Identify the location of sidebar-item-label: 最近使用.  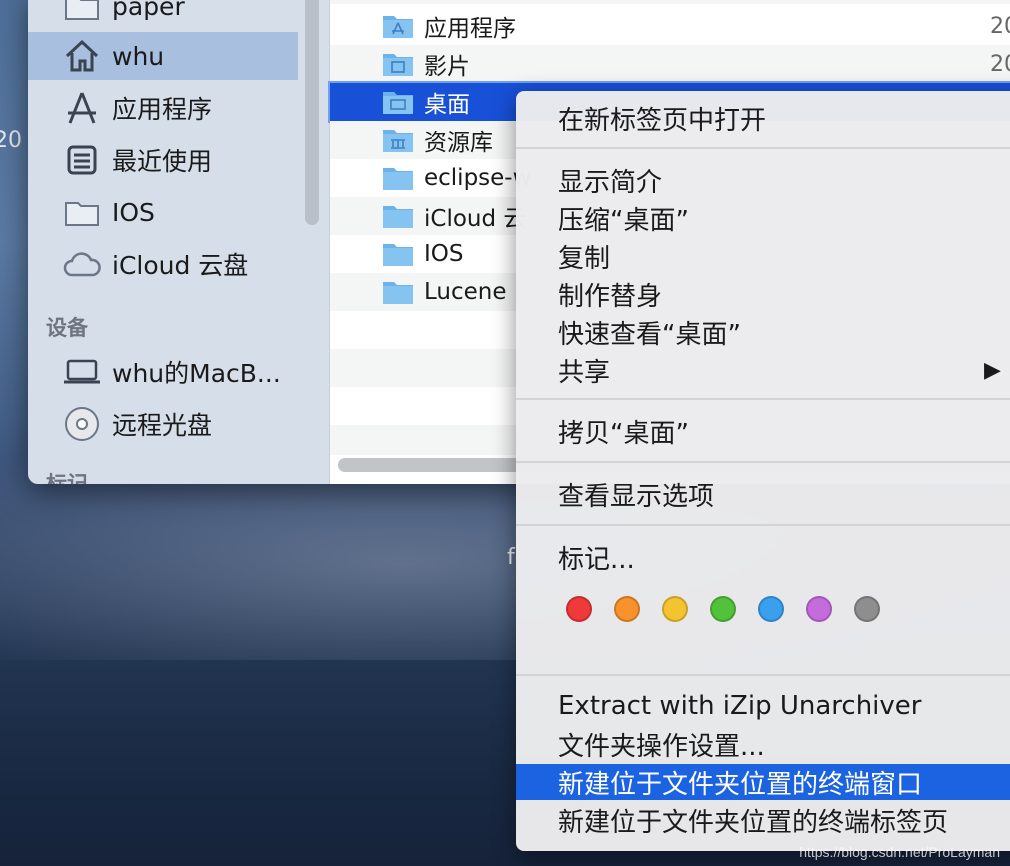
(162, 161).